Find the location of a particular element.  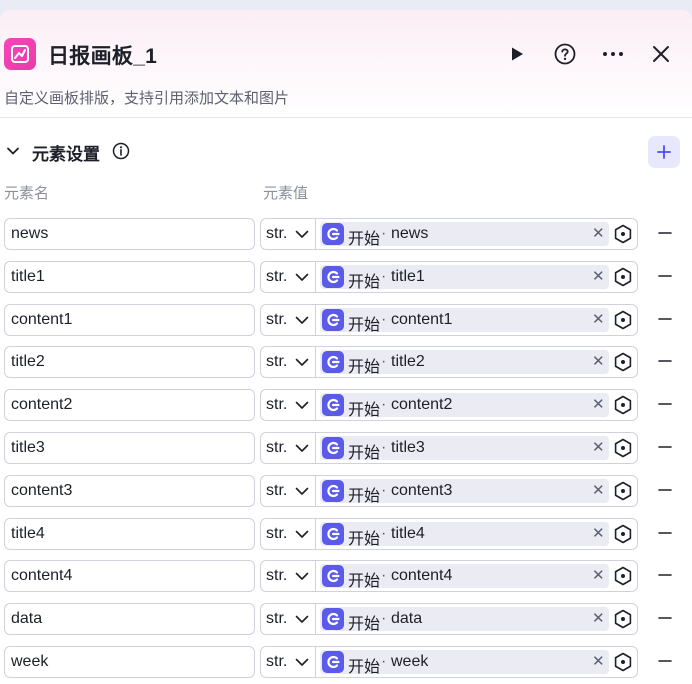

reference-tag: 开始 · title1 ✕ is located at coordinates (464, 277).